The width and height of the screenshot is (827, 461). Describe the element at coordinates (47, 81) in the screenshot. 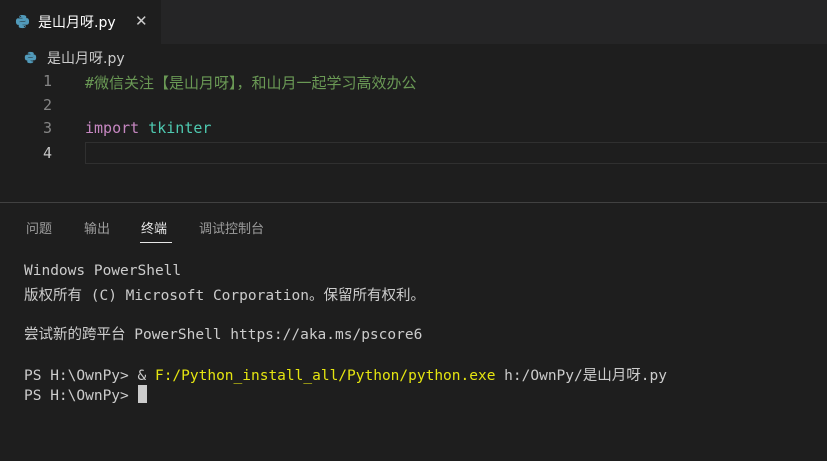

I see `line-number: 1` at that location.